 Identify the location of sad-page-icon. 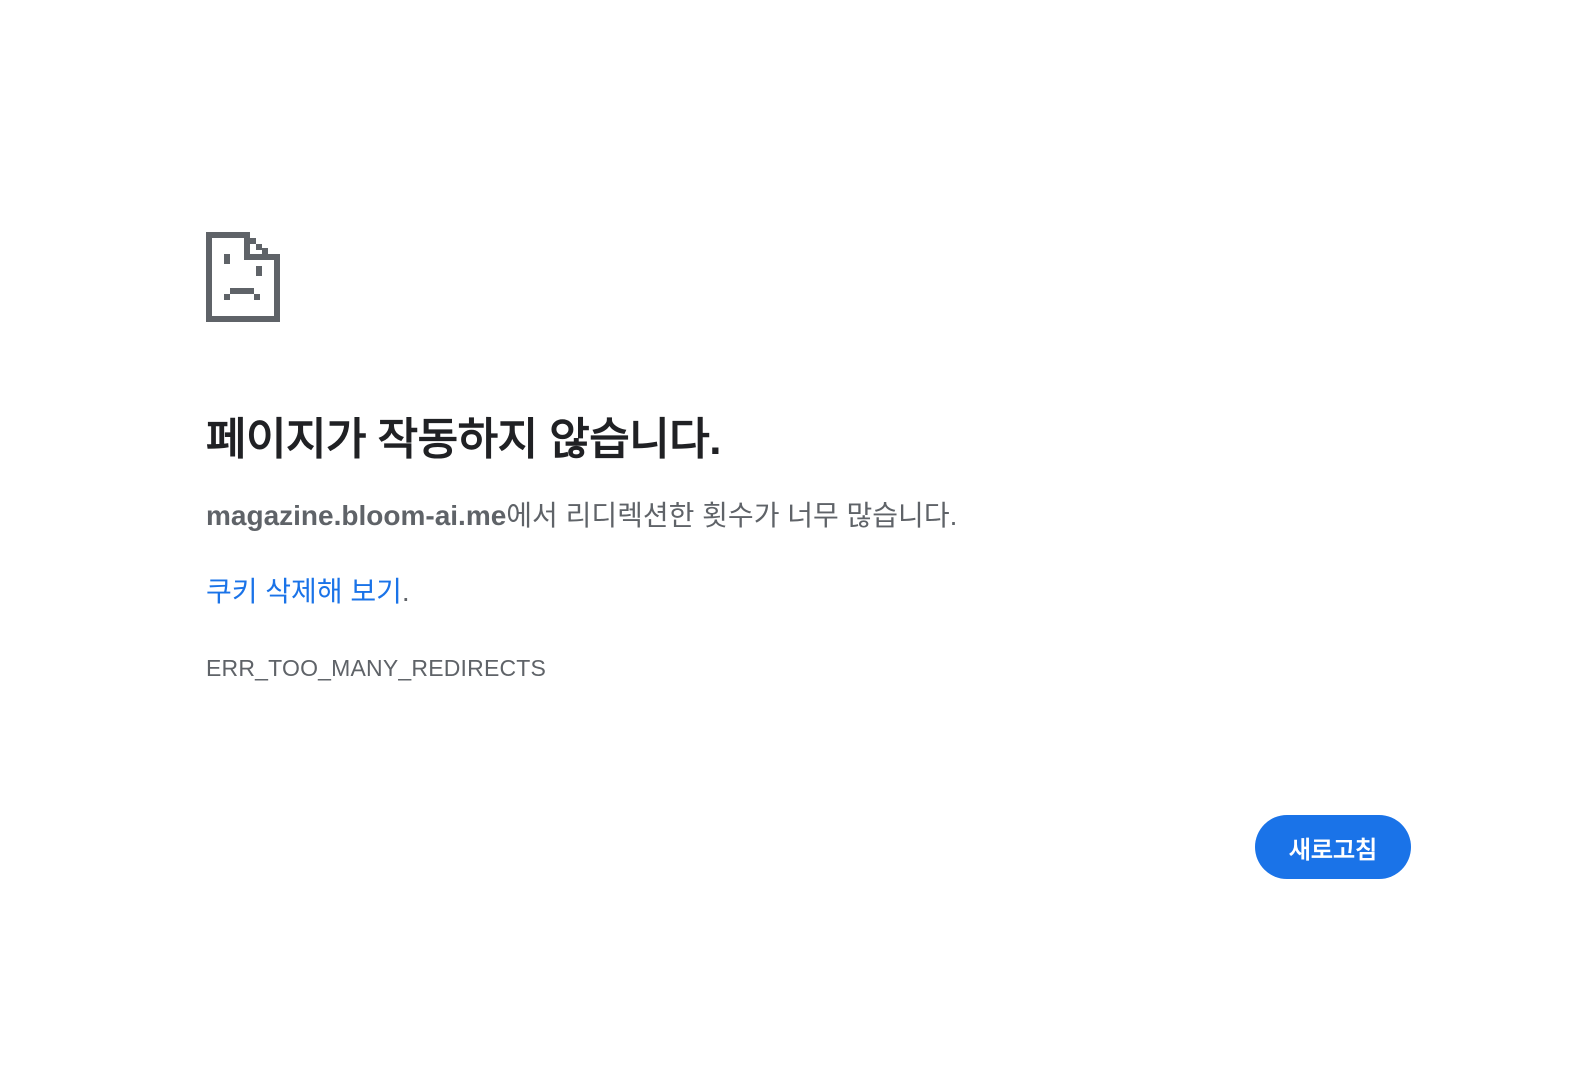
(243, 277).